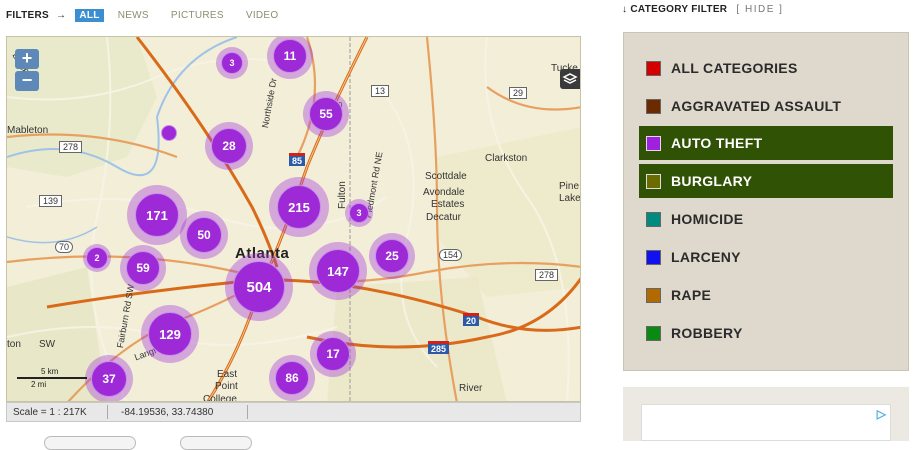 This screenshot has height=450, width=920. I want to click on map-label-east: East, so click(227, 374).